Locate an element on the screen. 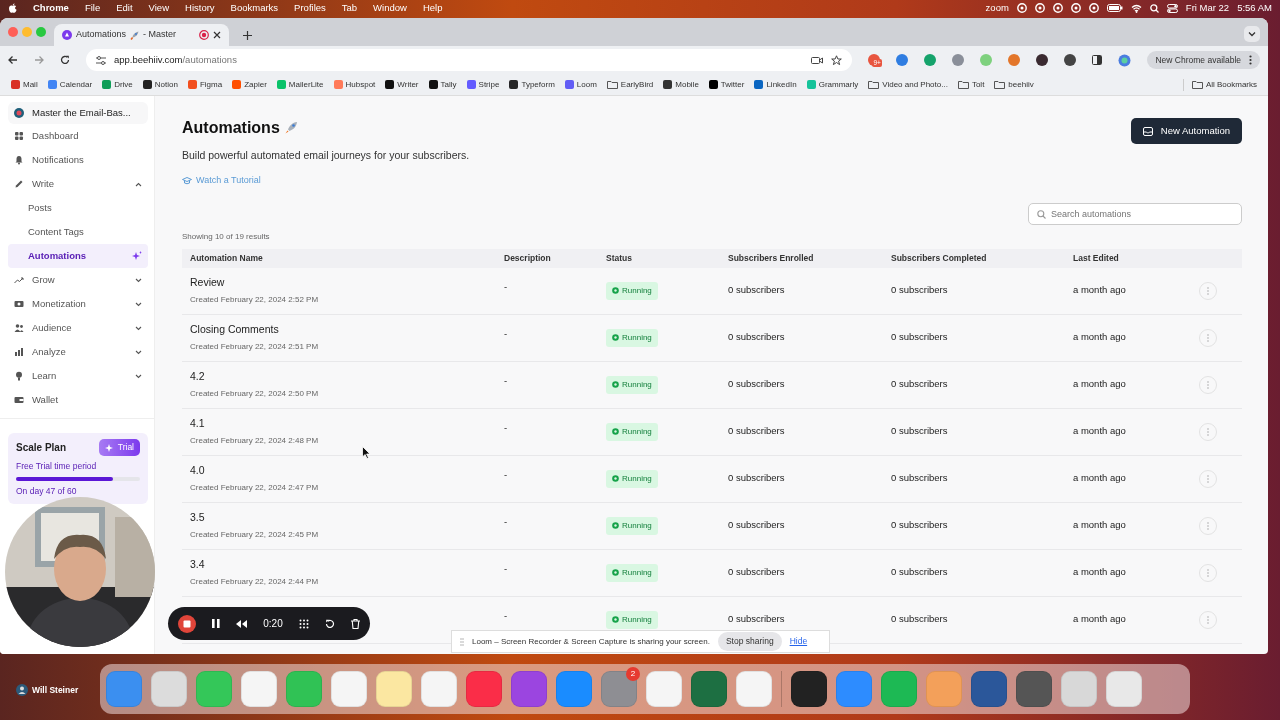  bookmark: Calendar is located at coordinates (70, 84).